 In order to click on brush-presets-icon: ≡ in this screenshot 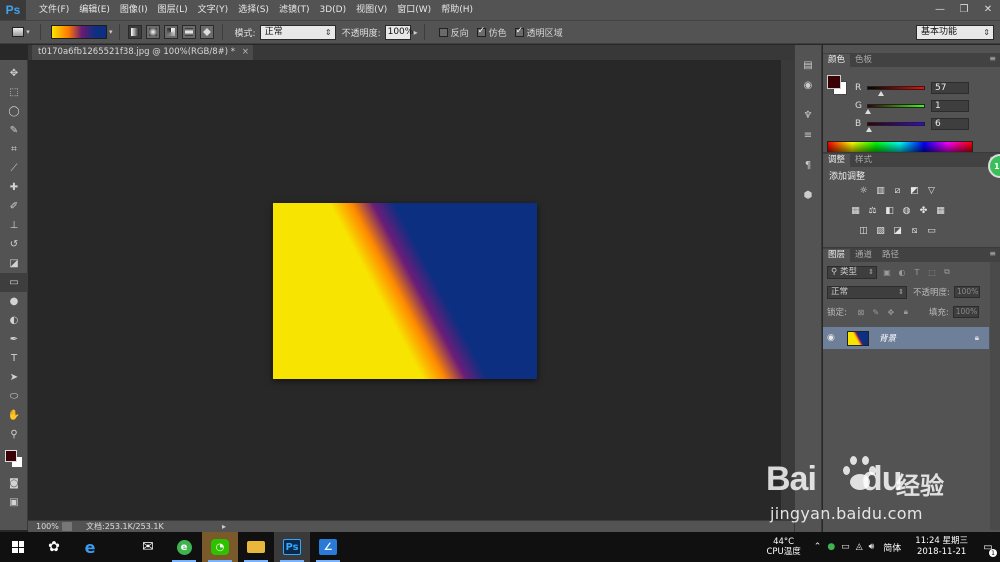, I will do `click(808, 135)`.